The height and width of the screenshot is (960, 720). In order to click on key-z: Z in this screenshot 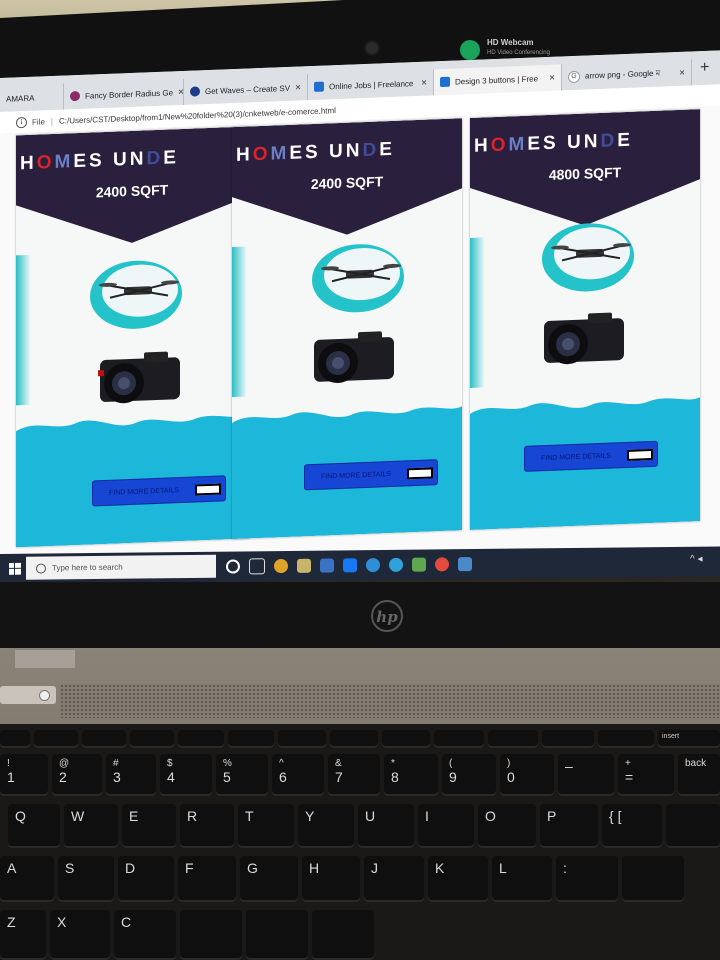, I will do `click(23, 935)`.